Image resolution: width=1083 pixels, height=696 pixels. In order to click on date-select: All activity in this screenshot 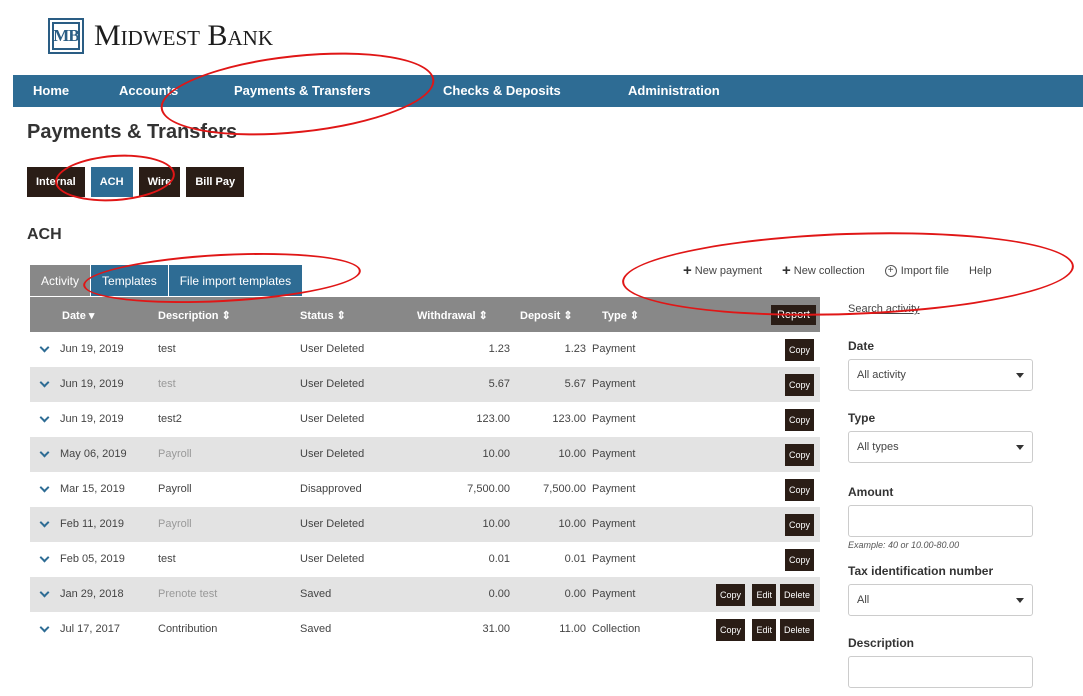, I will do `click(940, 375)`.